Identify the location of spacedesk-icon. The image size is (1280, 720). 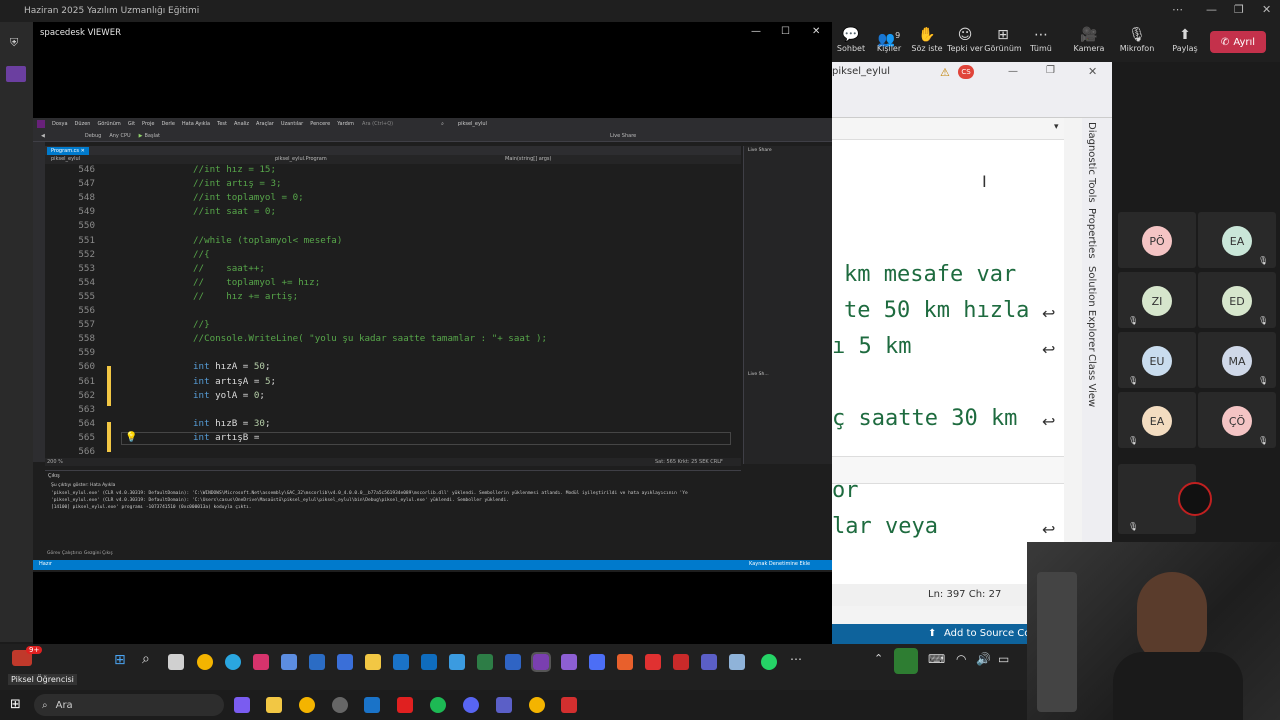
(569, 705).